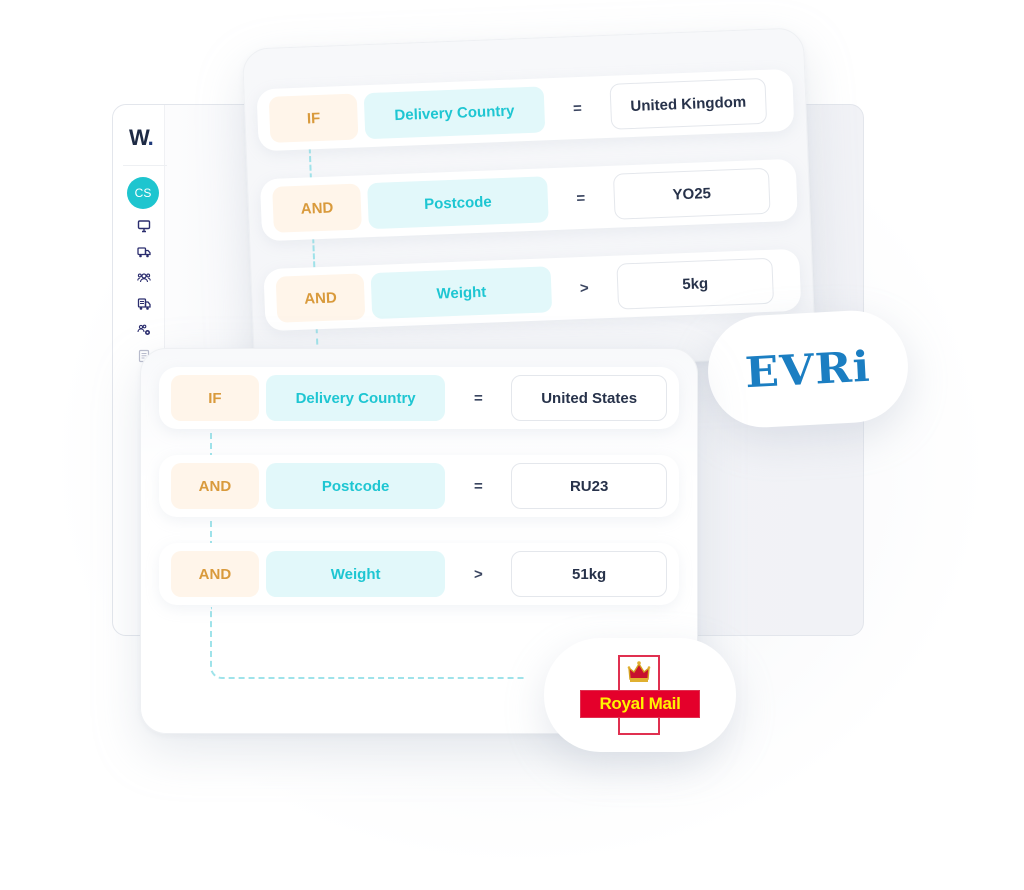  Describe the element at coordinates (145, 165) in the screenshot. I see `divider` at that location.